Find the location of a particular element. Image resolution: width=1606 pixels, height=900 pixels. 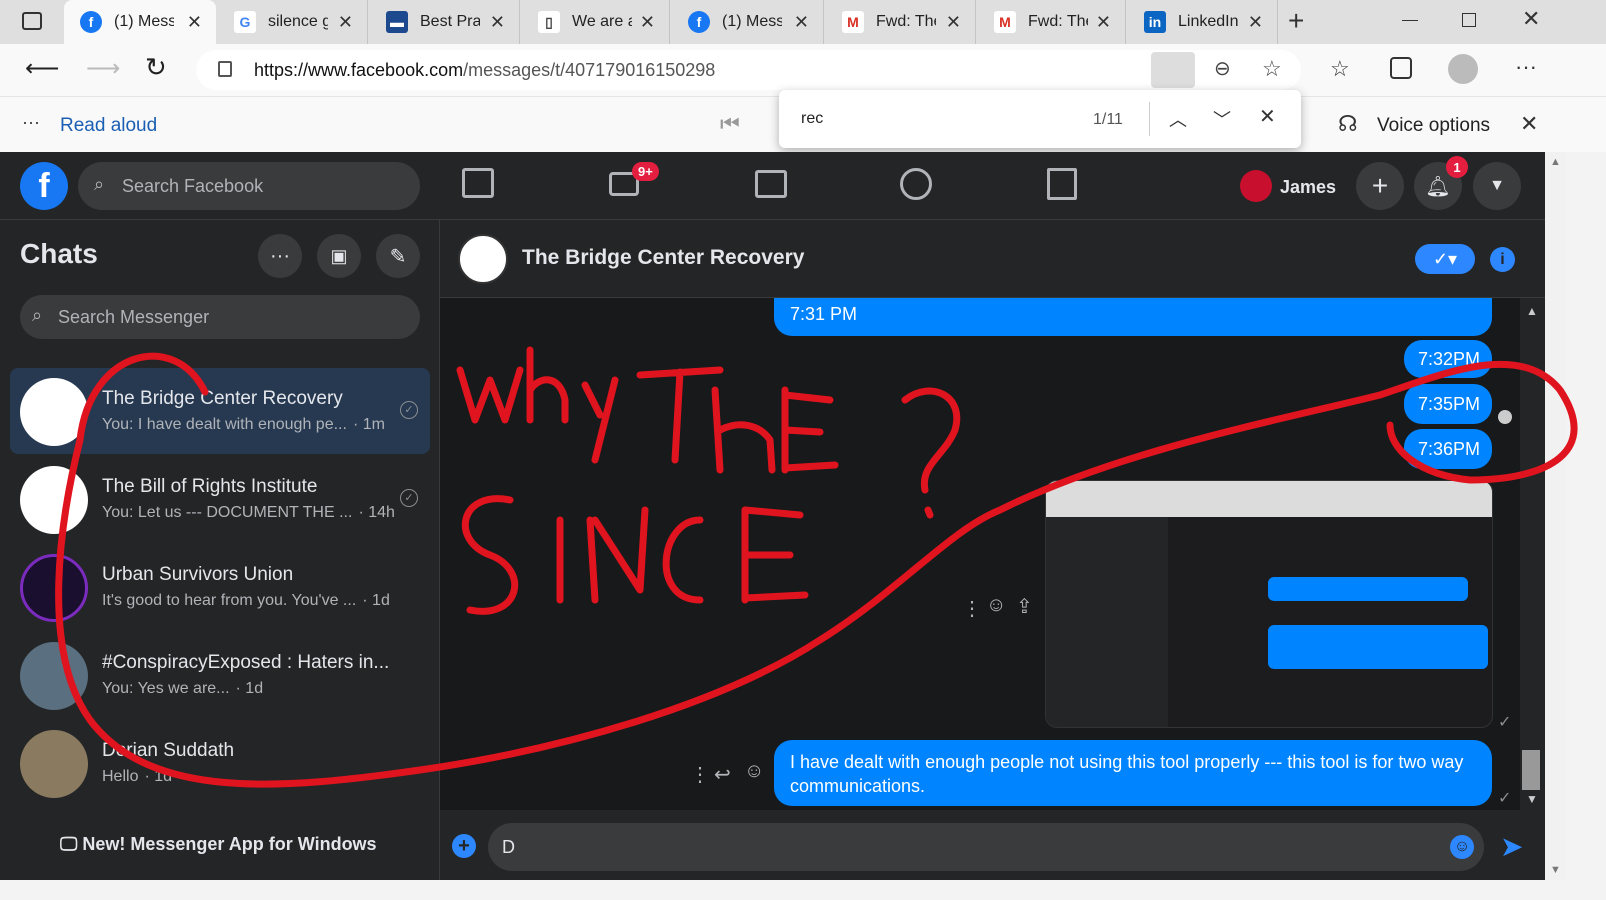

find-next-icon: ﹀ is located at coordinates (1222, 119).